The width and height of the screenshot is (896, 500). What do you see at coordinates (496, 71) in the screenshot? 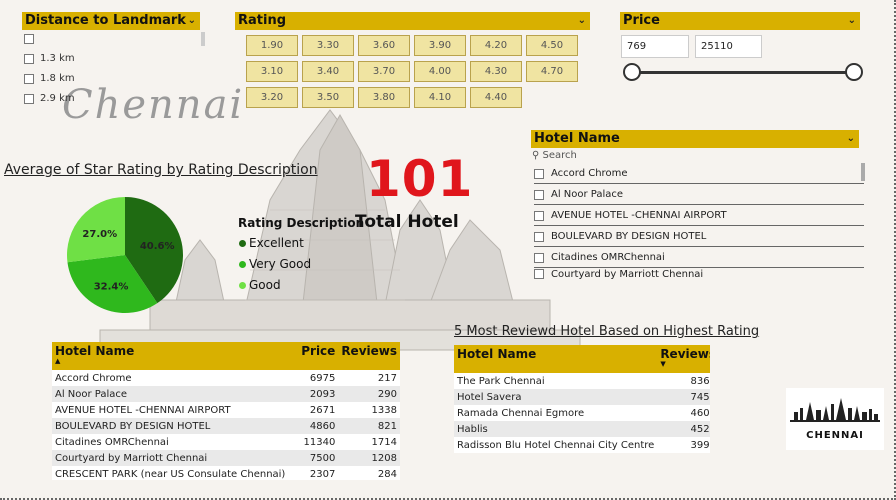
I see `rating-tile: 4.30` at bounding box center [496, 71].